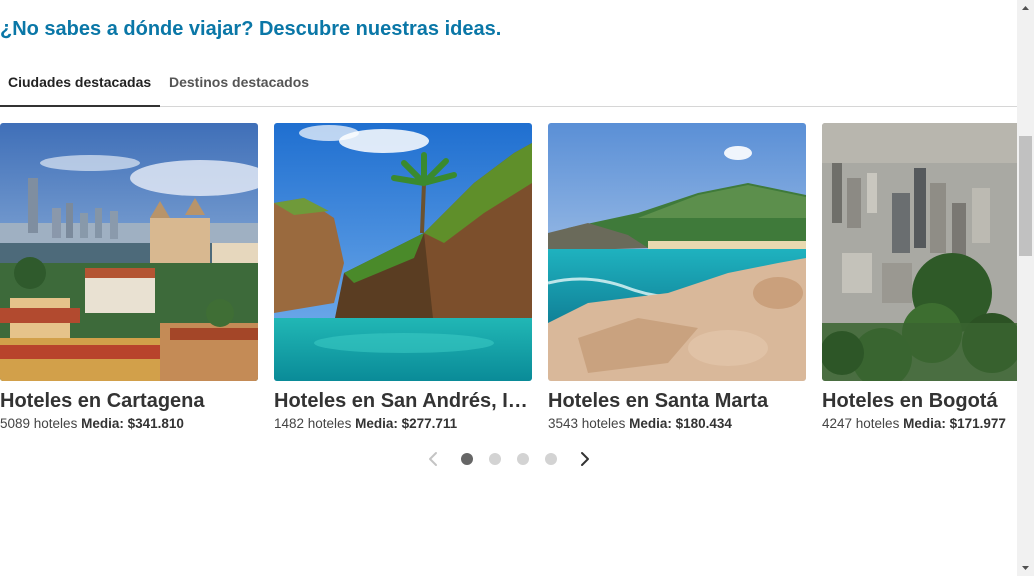 This screenshot has height=576, width=1034. I want to click on card-meta: 1482 hoteles Media: $277.711, so click(403, 423).